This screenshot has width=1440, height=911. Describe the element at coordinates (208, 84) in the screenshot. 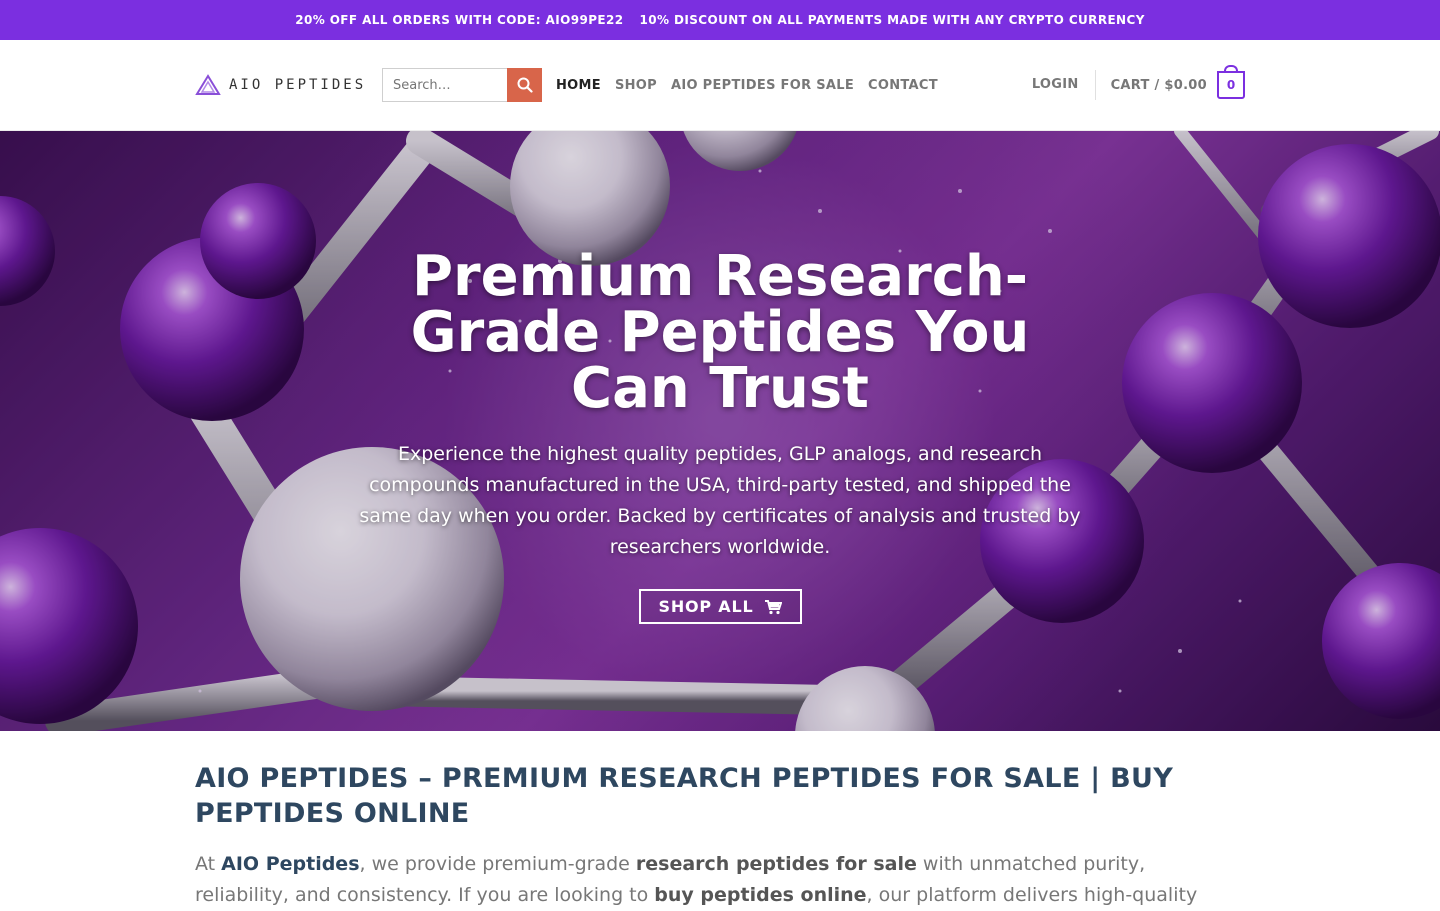

I see `logo-triangle-icon` at that location.